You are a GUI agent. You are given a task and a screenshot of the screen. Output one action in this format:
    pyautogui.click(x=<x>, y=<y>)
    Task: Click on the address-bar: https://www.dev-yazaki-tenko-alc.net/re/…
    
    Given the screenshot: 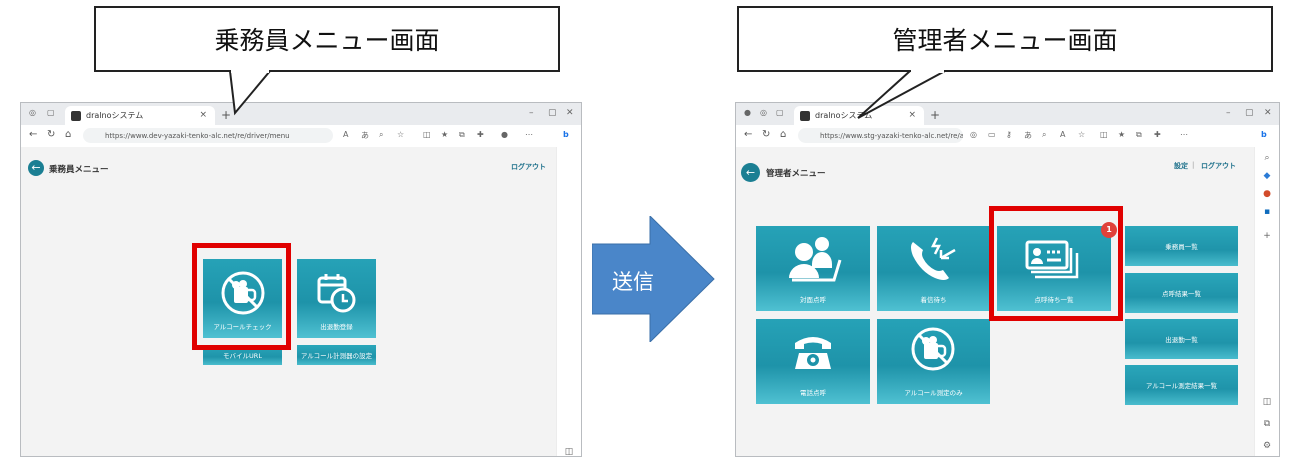 What is the action you would take?
    pyautogui.click(x=208, y=135)
    